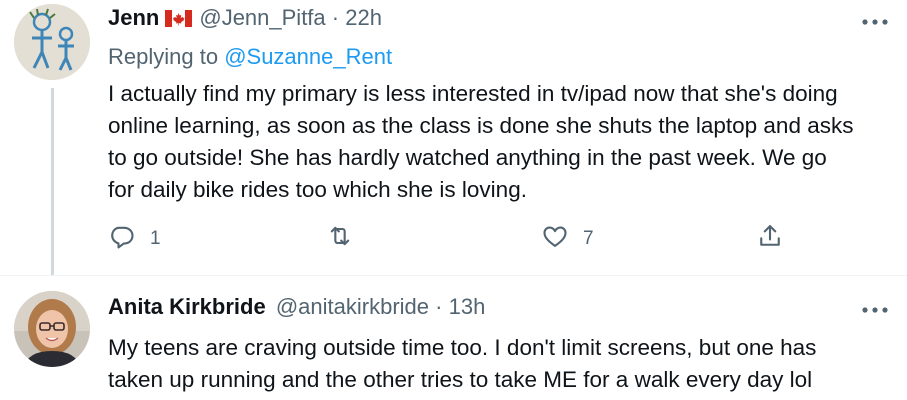 The width and height of the screenshot is (907, 400). I want to click on tweet-header: Jenn @Jenn_Pitfa · 22h, so click(245, 18).